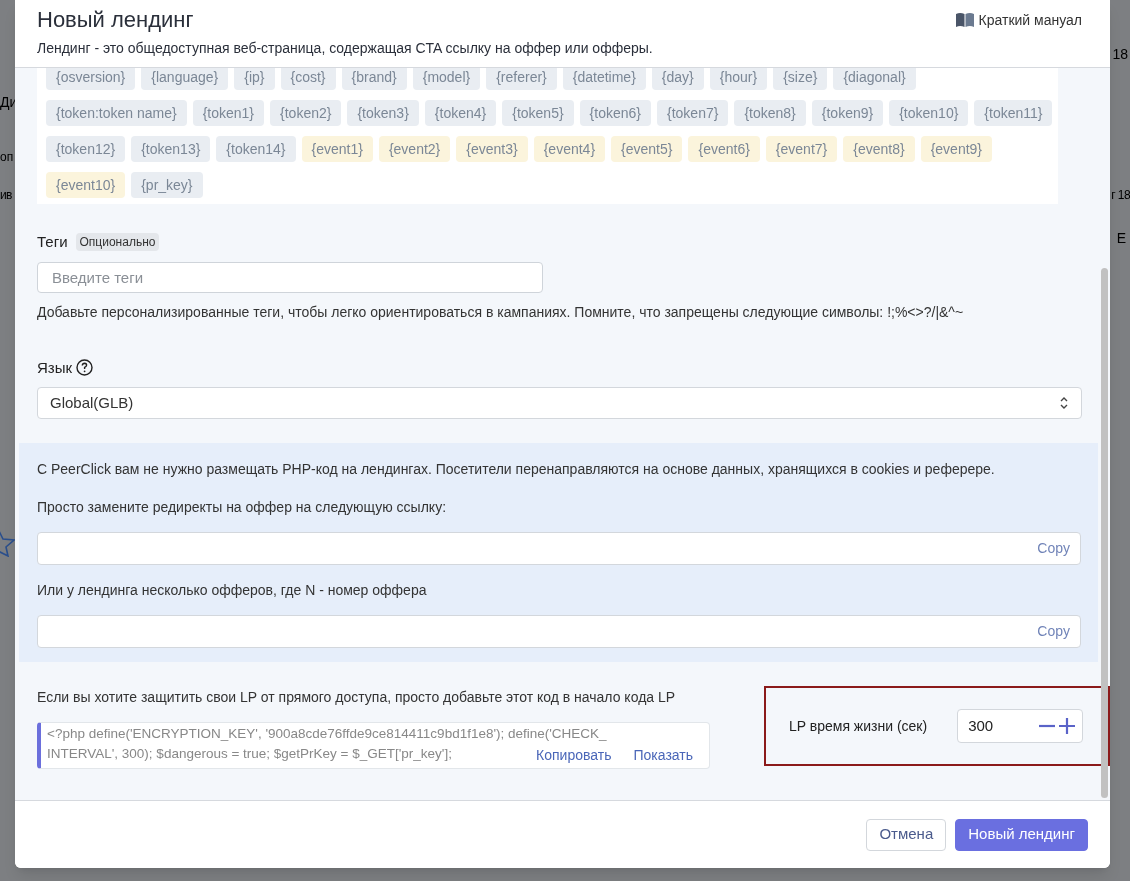 Image resolution: width=1130 pixels, height=881 pixels. Describe the element at coordinates (308, 79) in the screenshot. I see `token-tag: {cost}` at that location.